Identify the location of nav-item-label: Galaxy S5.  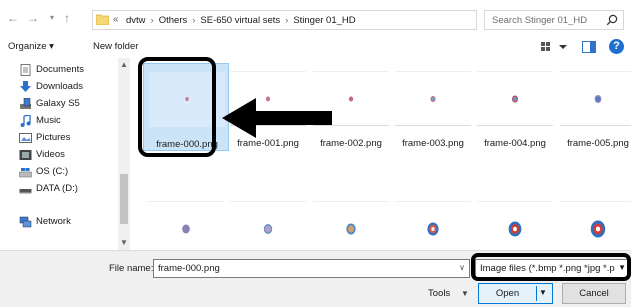
(58, 103).